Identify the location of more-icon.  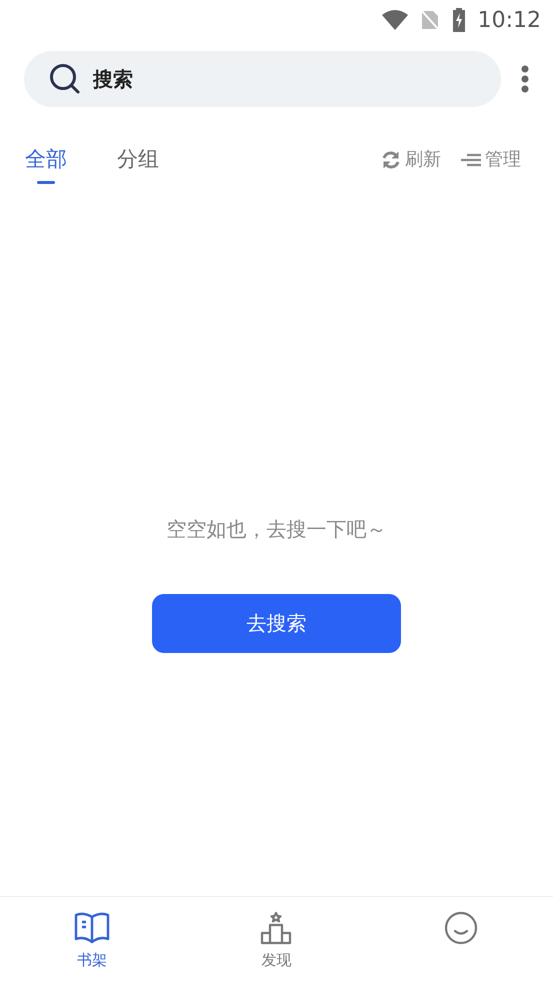
(525, 79).